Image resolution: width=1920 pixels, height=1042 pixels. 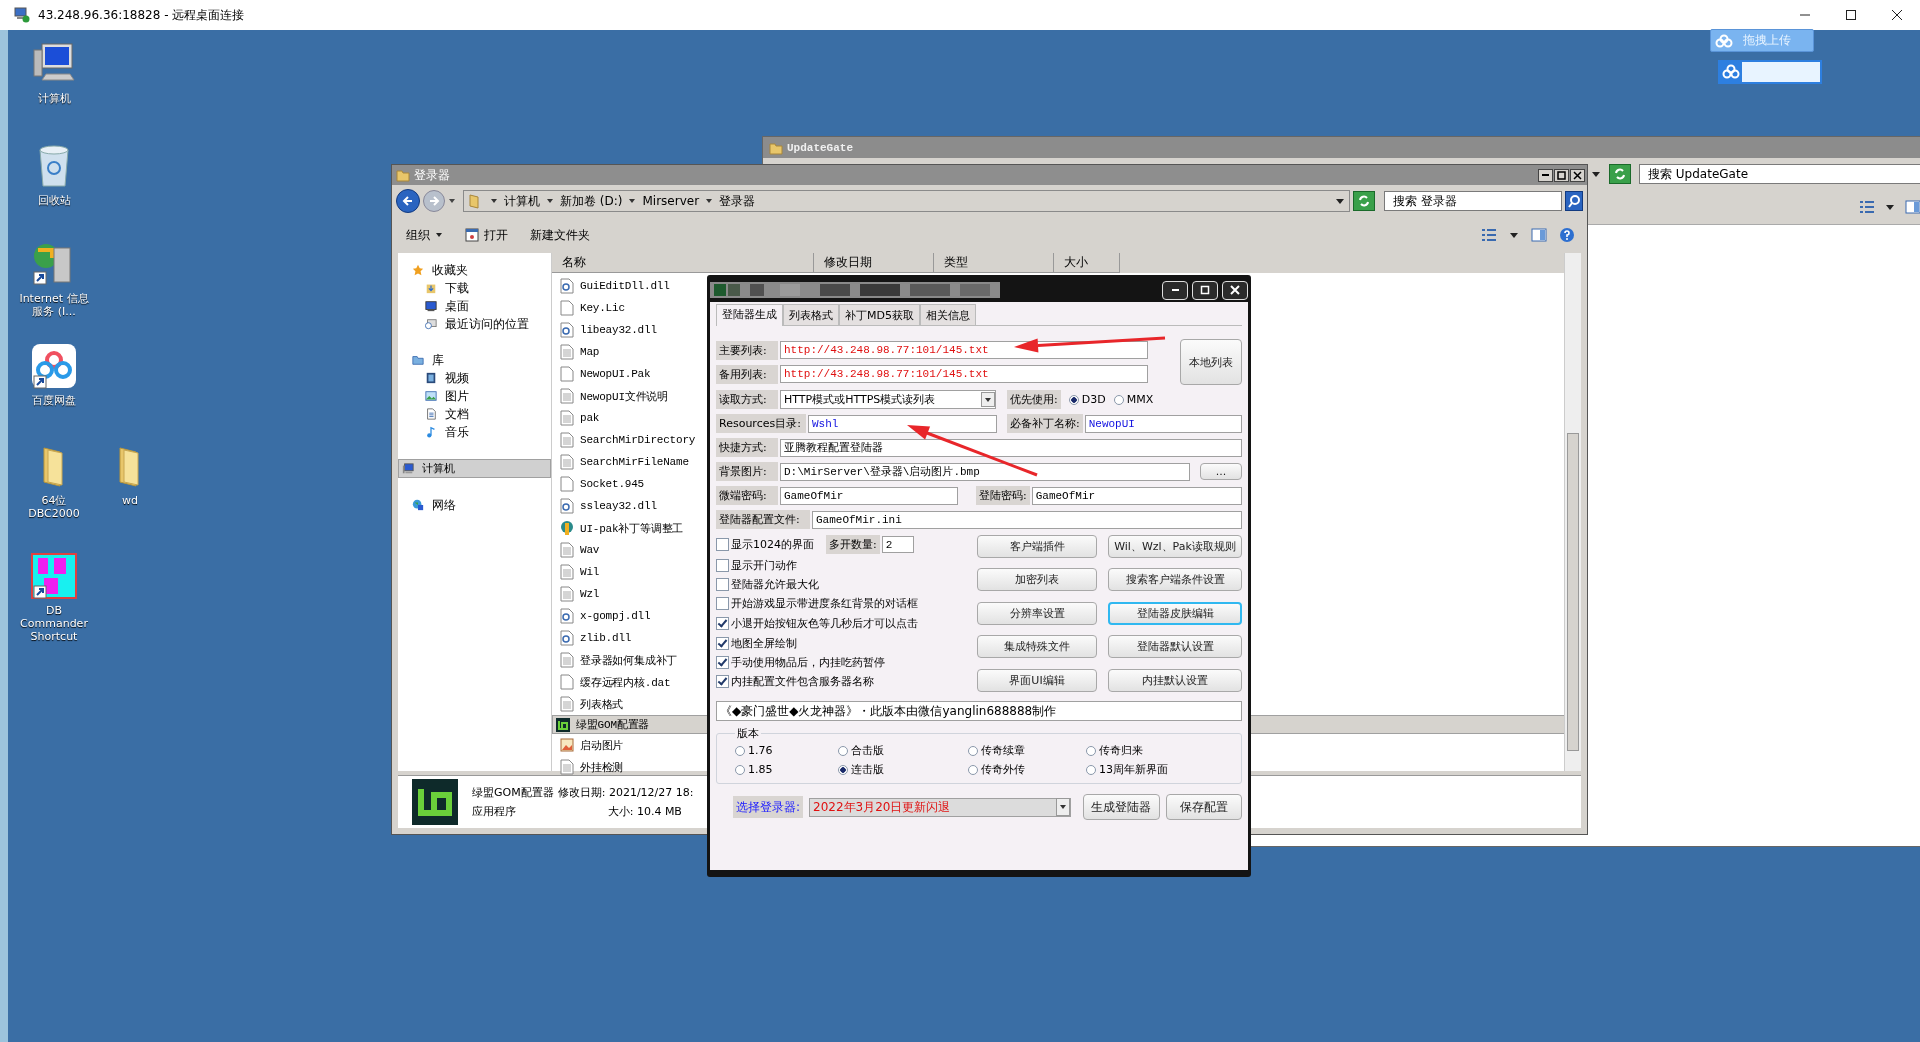 What do you see at coordinates (747, 399) in the screenshot?
I see `field-label: 读取方式:` at bounding box center [747, 399].